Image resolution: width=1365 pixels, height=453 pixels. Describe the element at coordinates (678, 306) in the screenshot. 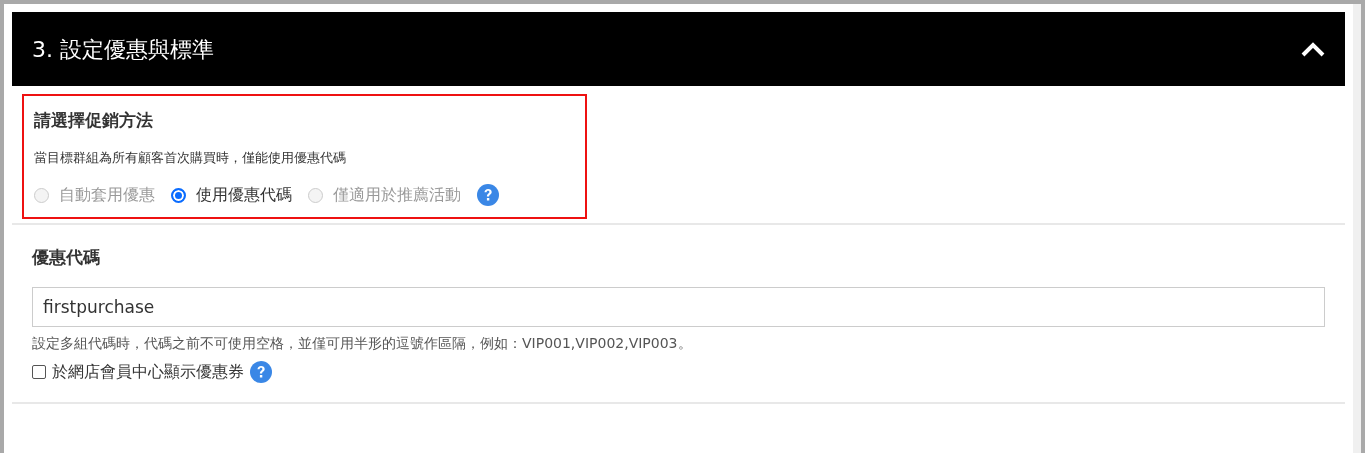

I see `coupon-code-field: firstpurchase` at that location.